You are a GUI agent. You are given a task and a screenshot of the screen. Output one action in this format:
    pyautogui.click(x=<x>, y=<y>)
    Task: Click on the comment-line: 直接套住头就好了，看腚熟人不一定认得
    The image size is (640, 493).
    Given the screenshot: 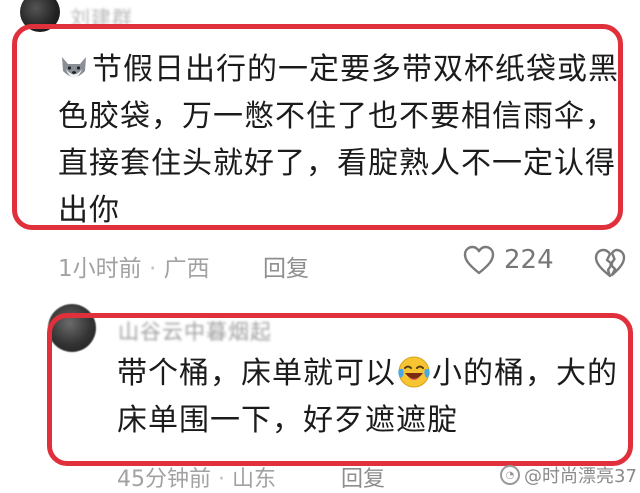 What is the action you would take?
    pyautogui.click(x=337, y=163)
    